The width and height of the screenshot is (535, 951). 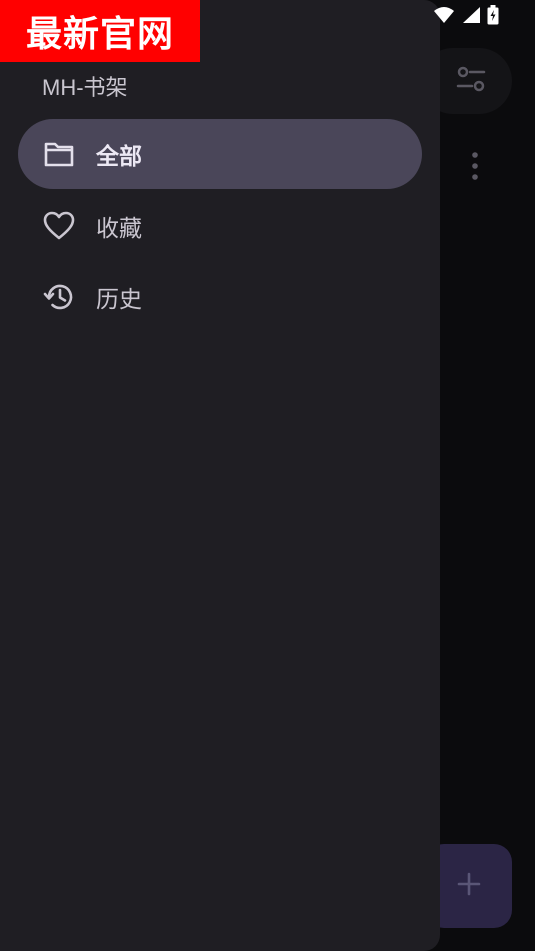 I want to click on nav-item-label: 收藏, so click(x=119, y=229).